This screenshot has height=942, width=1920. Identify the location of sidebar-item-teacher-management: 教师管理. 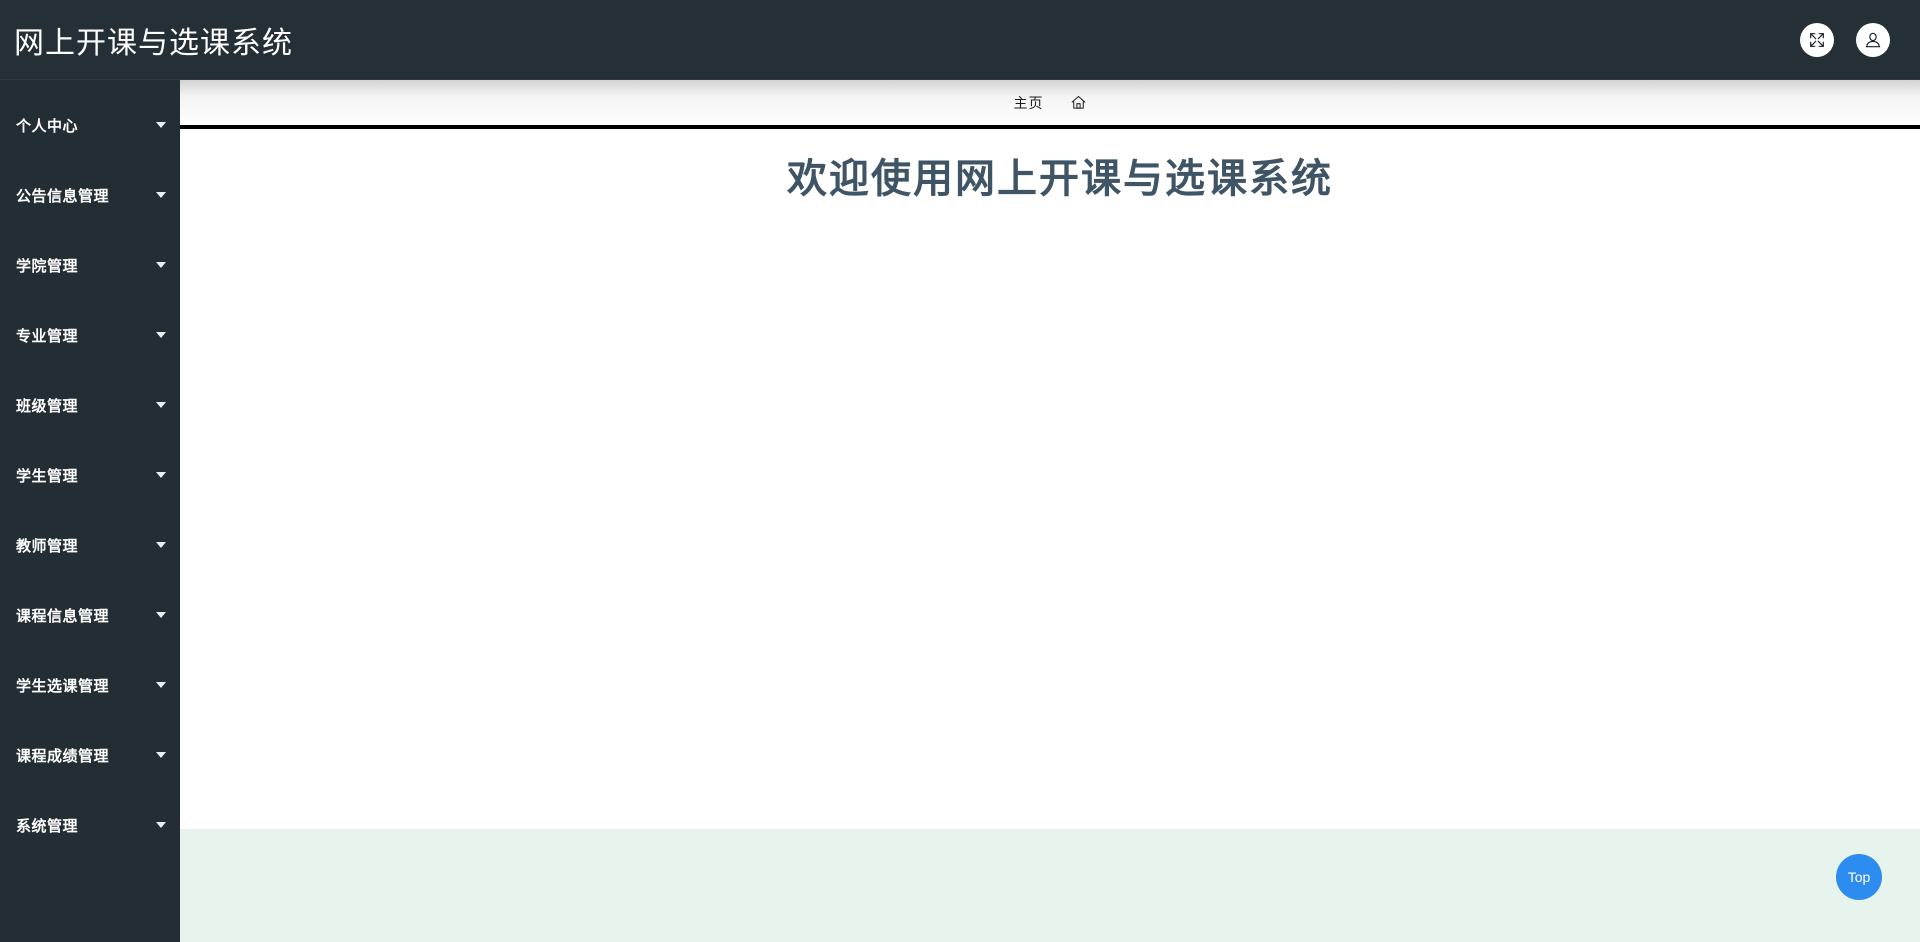
(90, 545).